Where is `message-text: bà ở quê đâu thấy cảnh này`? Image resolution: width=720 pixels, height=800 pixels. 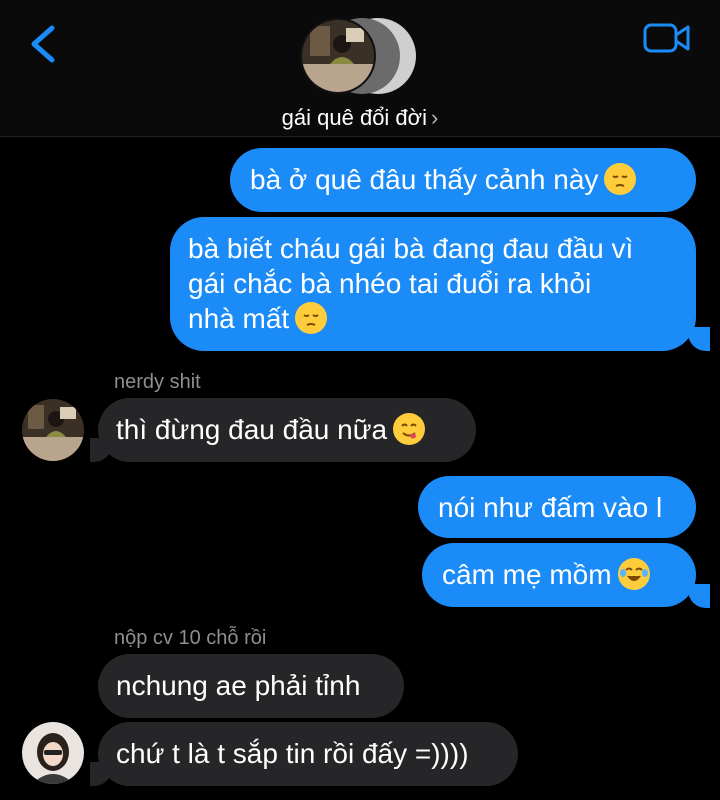
message-text: bà ở quê đâu thấy cảnh này is located at coordinates (424, 179).